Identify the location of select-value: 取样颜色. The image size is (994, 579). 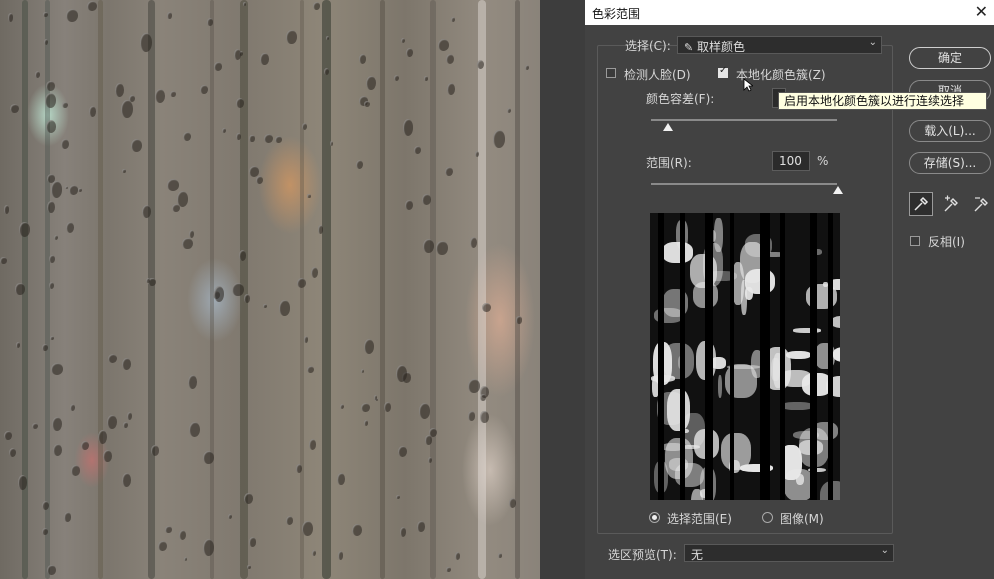
(721, 47).